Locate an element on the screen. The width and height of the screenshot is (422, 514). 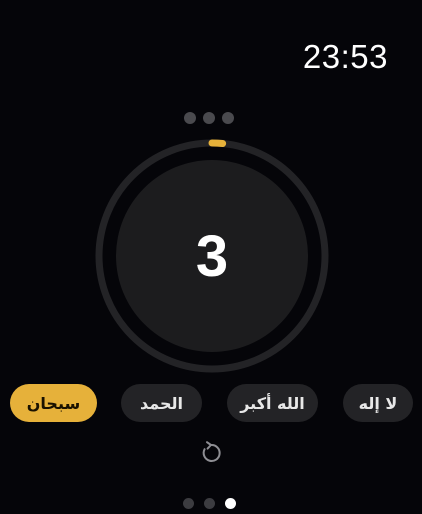
phrase-chip-subhan: سبحان is located at coordinates (53, 403).